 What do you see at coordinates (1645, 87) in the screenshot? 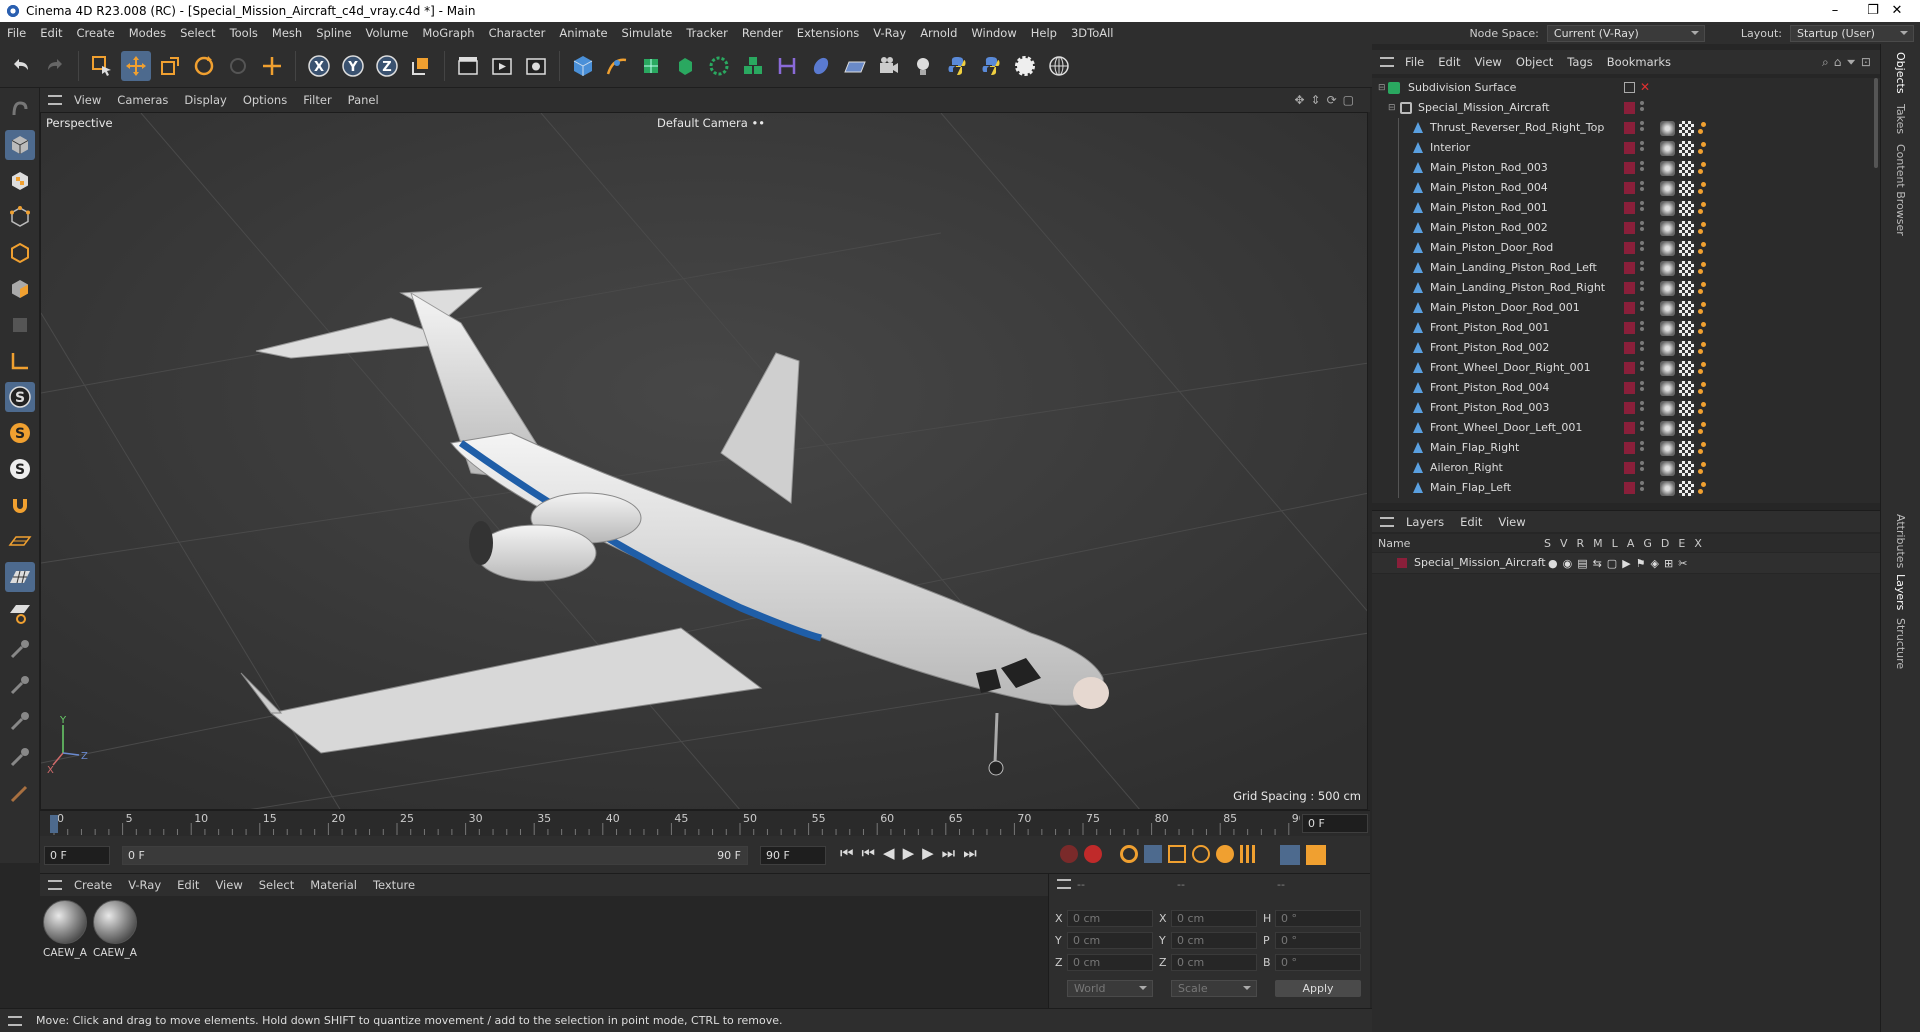
I see `disable-x-icon: ✕` at bounding box center [1645, 87].